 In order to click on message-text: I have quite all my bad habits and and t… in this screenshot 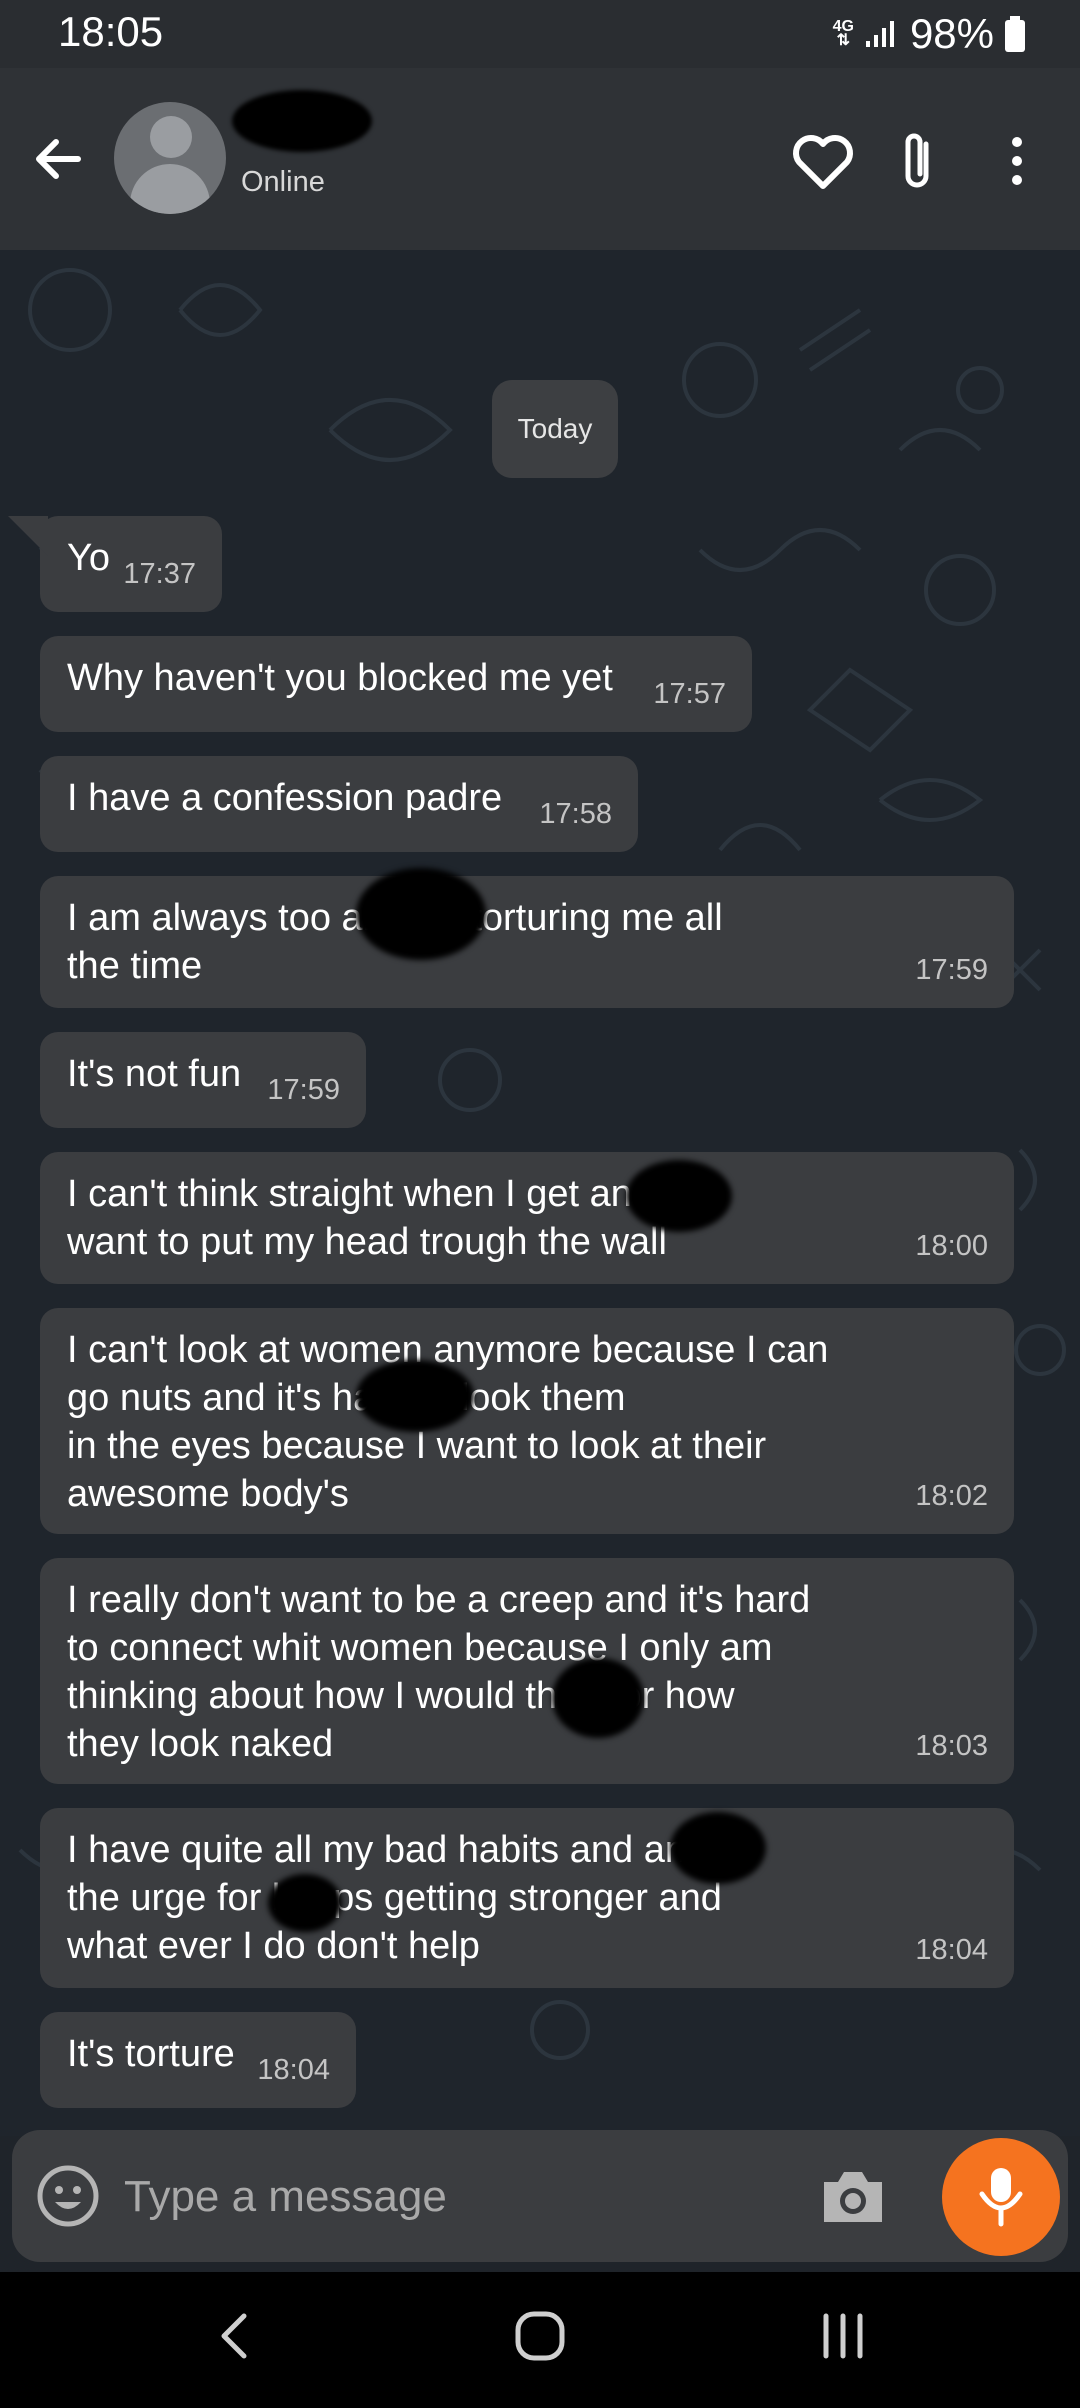, I will do `click(394, 1898)`.